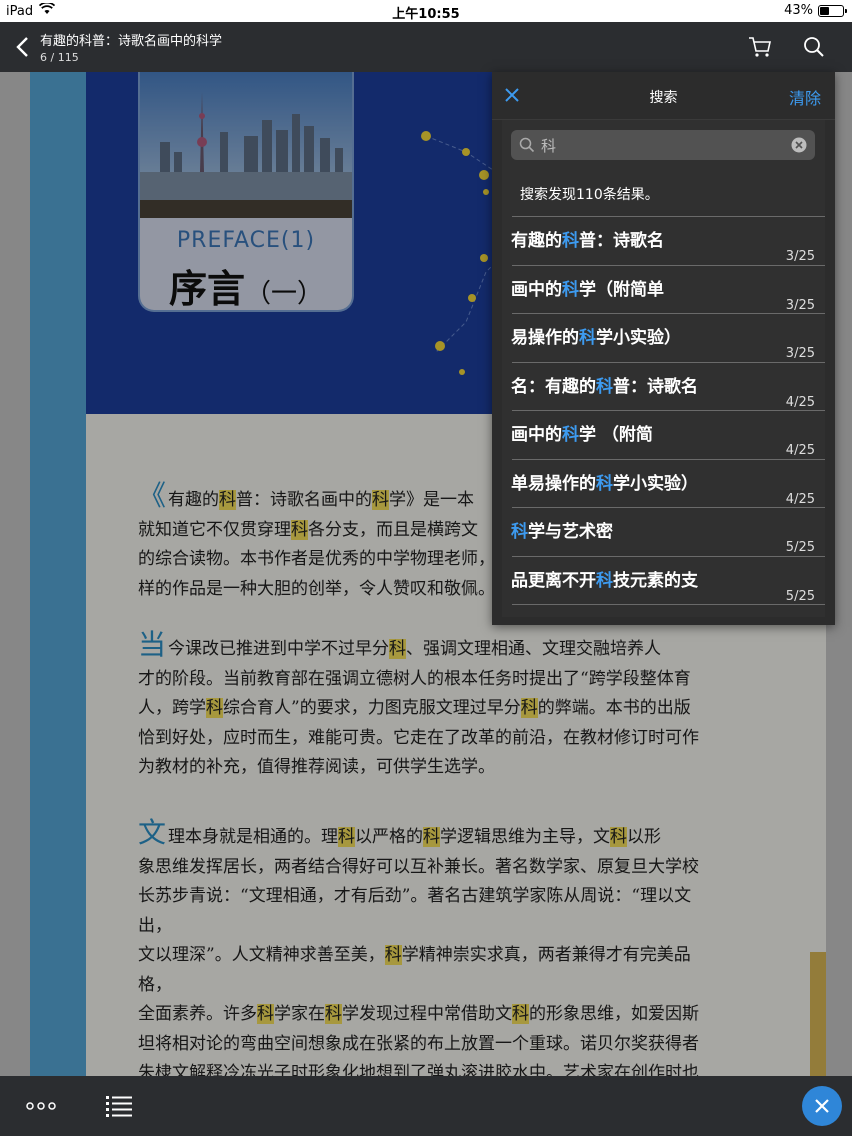 The image size is (852, 1136). What do you see at coordinates (589, 195) in the screenshot?
I see `result-count: 搜索发现110条结果。` at bounding box center [589, 195].